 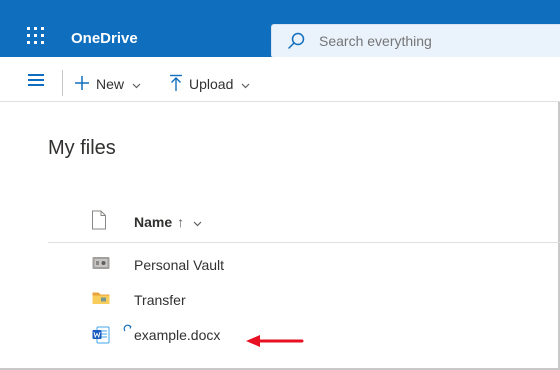 I want to click on list-header: Name ↑, so click(x=304, y=222).